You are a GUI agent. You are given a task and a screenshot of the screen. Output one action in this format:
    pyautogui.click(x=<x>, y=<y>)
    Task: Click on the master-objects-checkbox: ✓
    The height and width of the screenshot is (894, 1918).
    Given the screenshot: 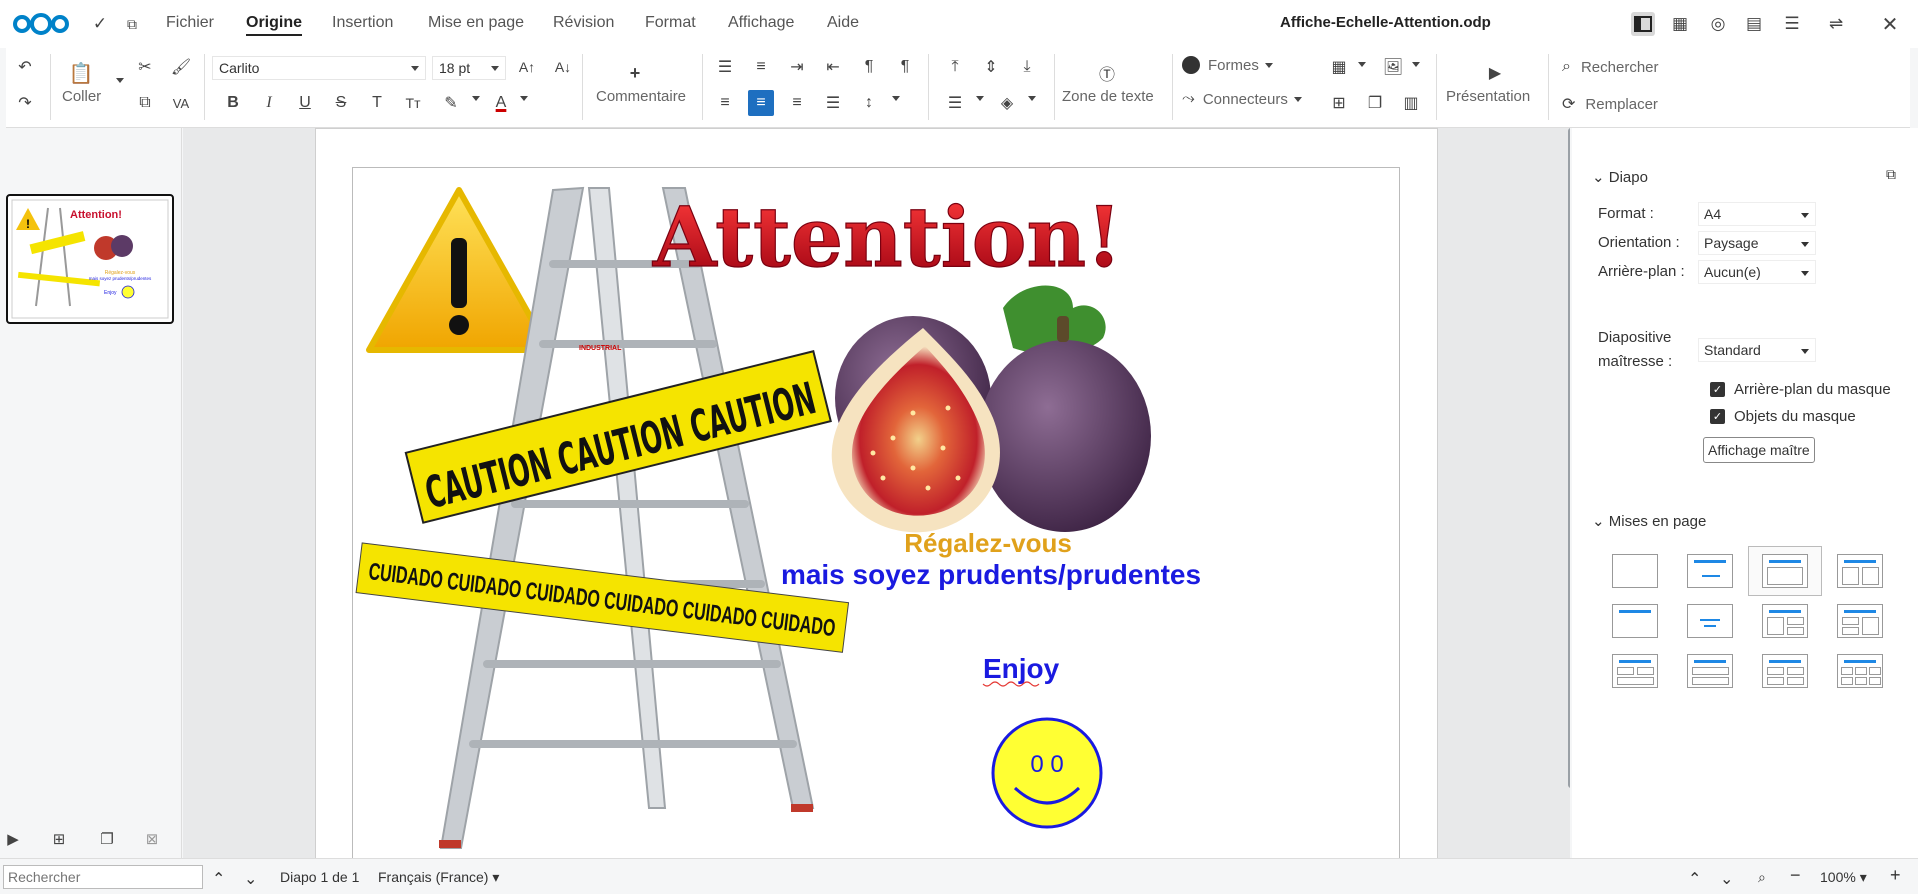 What is the action you would take?
    pyautogui.click(x=1717, y=416)
    